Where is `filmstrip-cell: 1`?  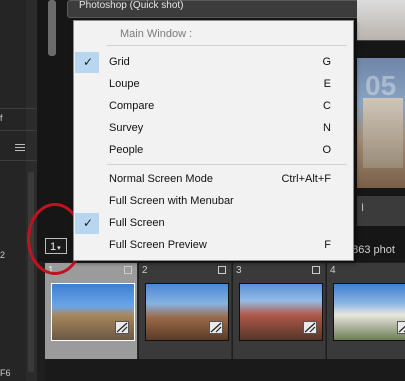
filmstrip-cell: 1 is located at coordinates (91, 311).